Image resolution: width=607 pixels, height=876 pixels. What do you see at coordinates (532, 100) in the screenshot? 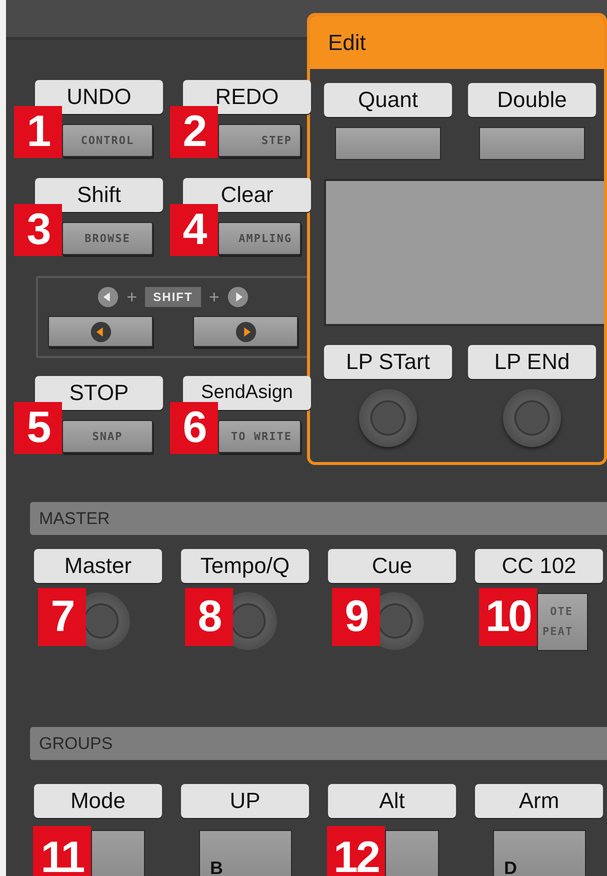
I see `control-label: Double` at bounding box center [532, 100].